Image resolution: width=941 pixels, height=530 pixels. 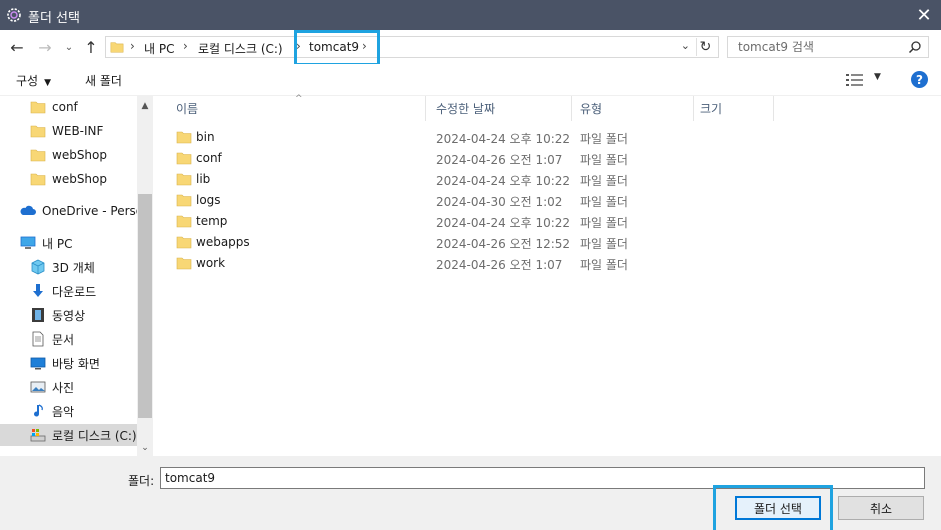 I want to click on back-button: ←, so click(x=17, y=47).